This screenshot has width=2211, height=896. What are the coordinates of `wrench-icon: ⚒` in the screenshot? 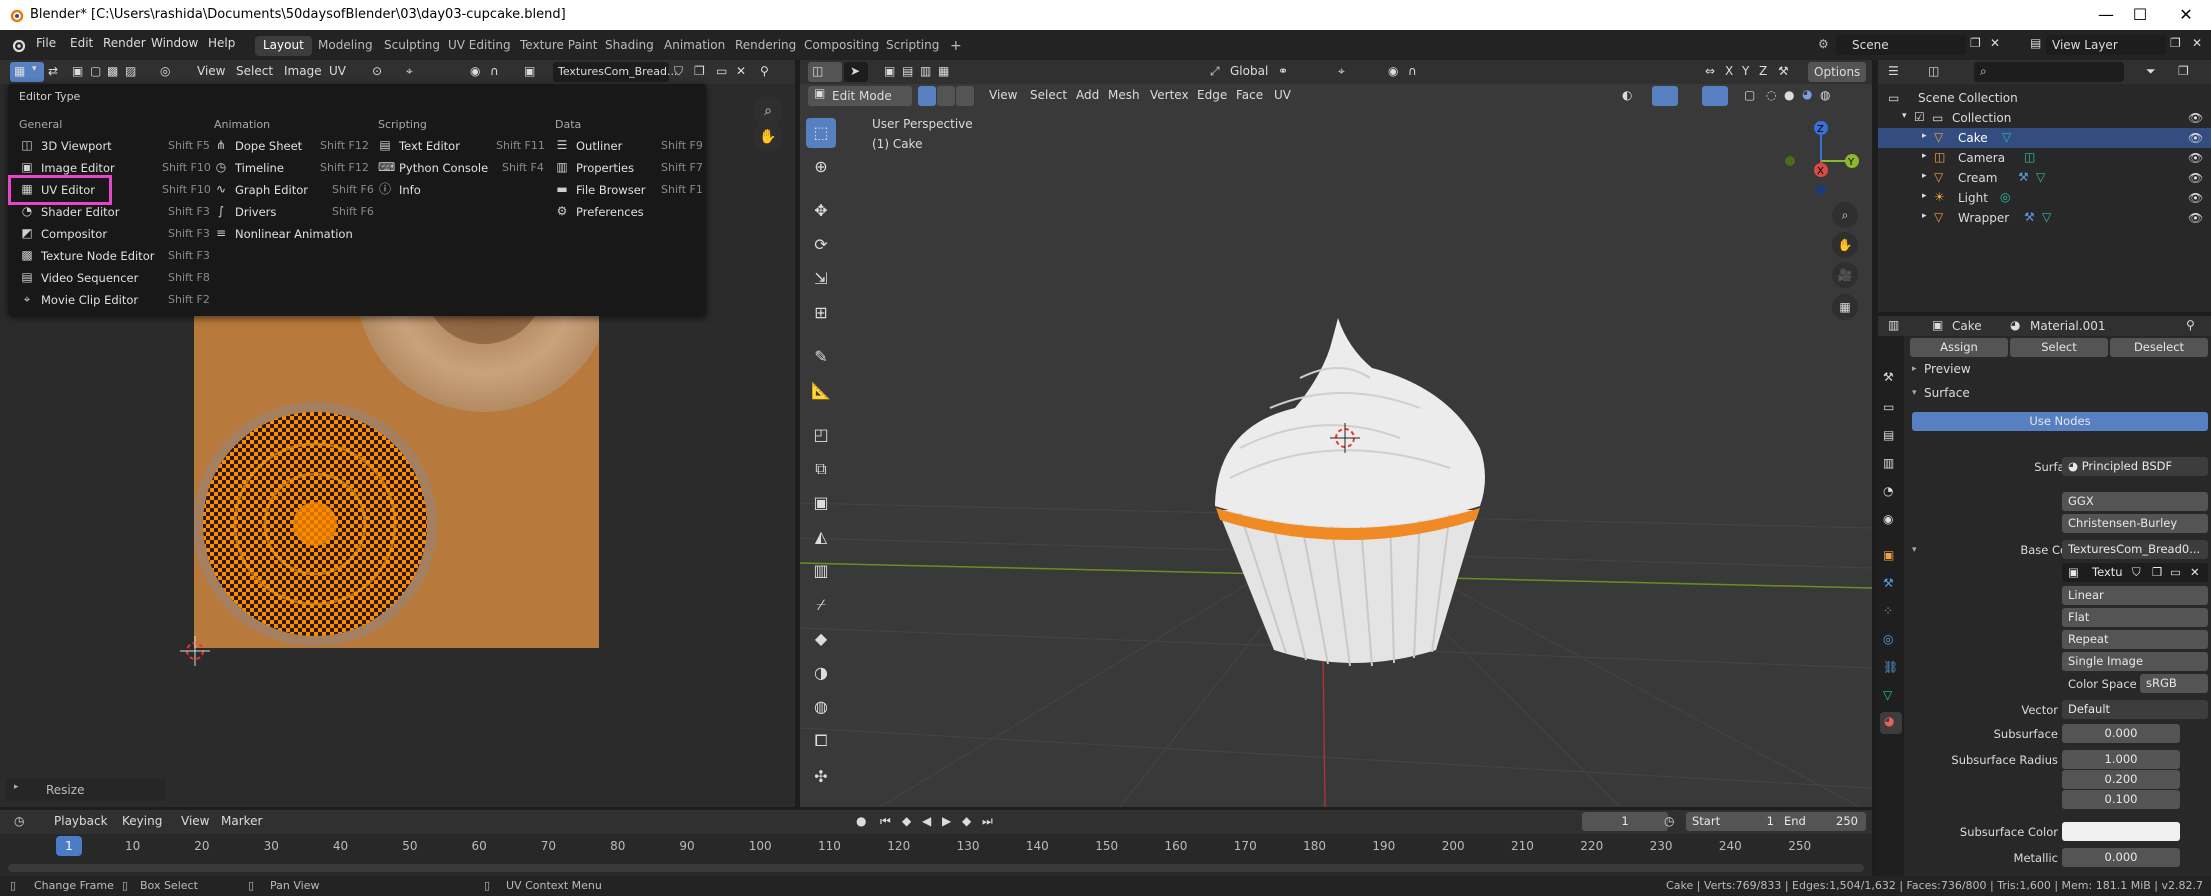 It's located at (1783, 71).